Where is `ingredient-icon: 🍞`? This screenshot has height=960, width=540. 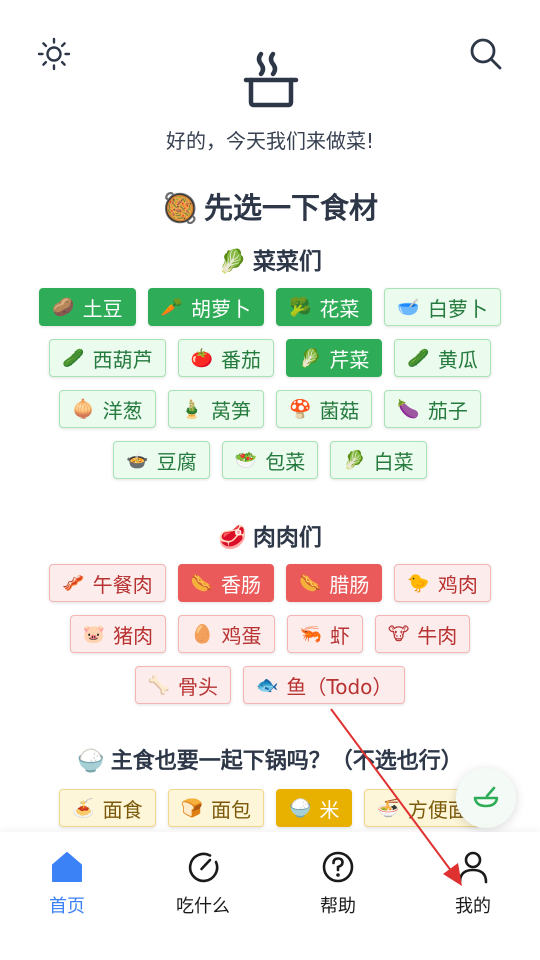 ingredient-icon: 🍞 is located at coordinates (191, 808).